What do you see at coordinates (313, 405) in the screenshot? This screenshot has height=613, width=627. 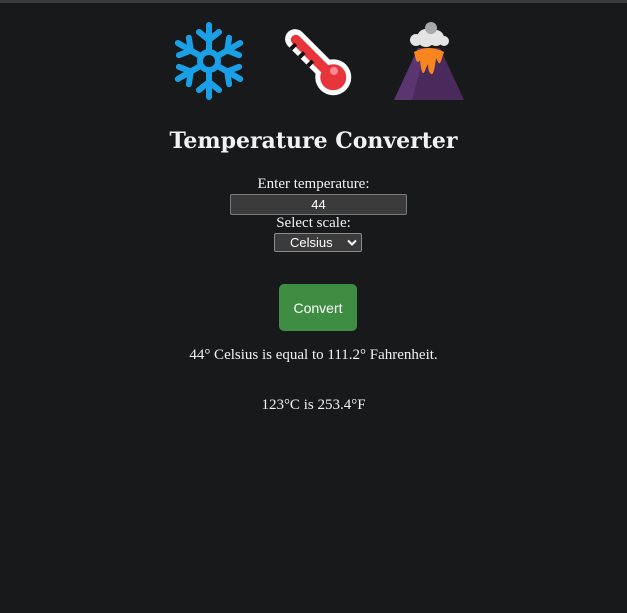 I see `example-result: 123°C is 253.4°F` at bounding box center [313, 405].